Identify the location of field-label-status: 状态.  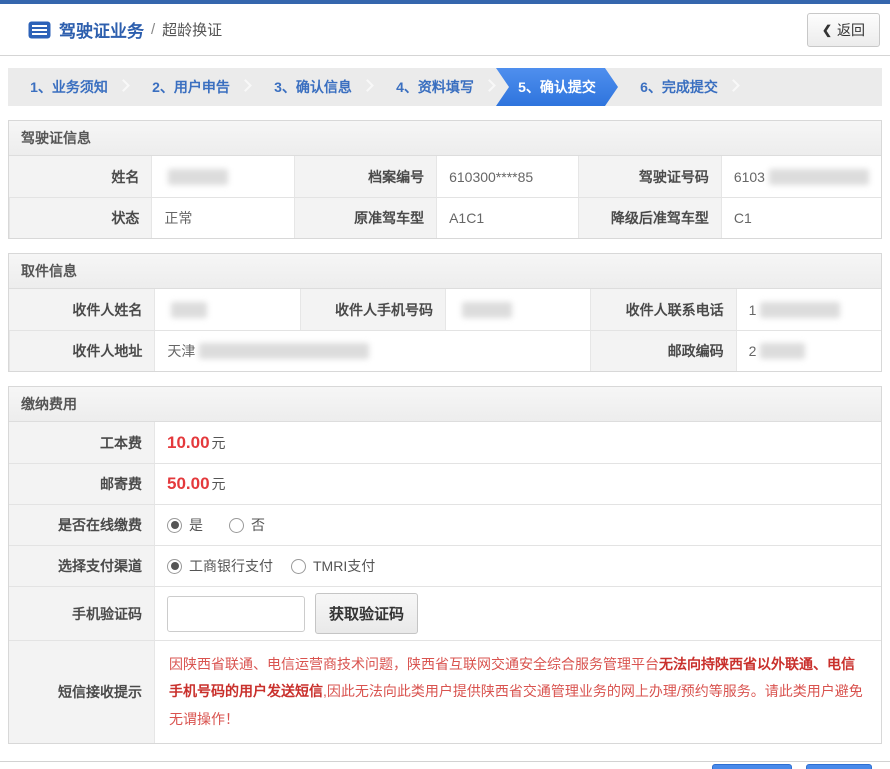
(80, 217).